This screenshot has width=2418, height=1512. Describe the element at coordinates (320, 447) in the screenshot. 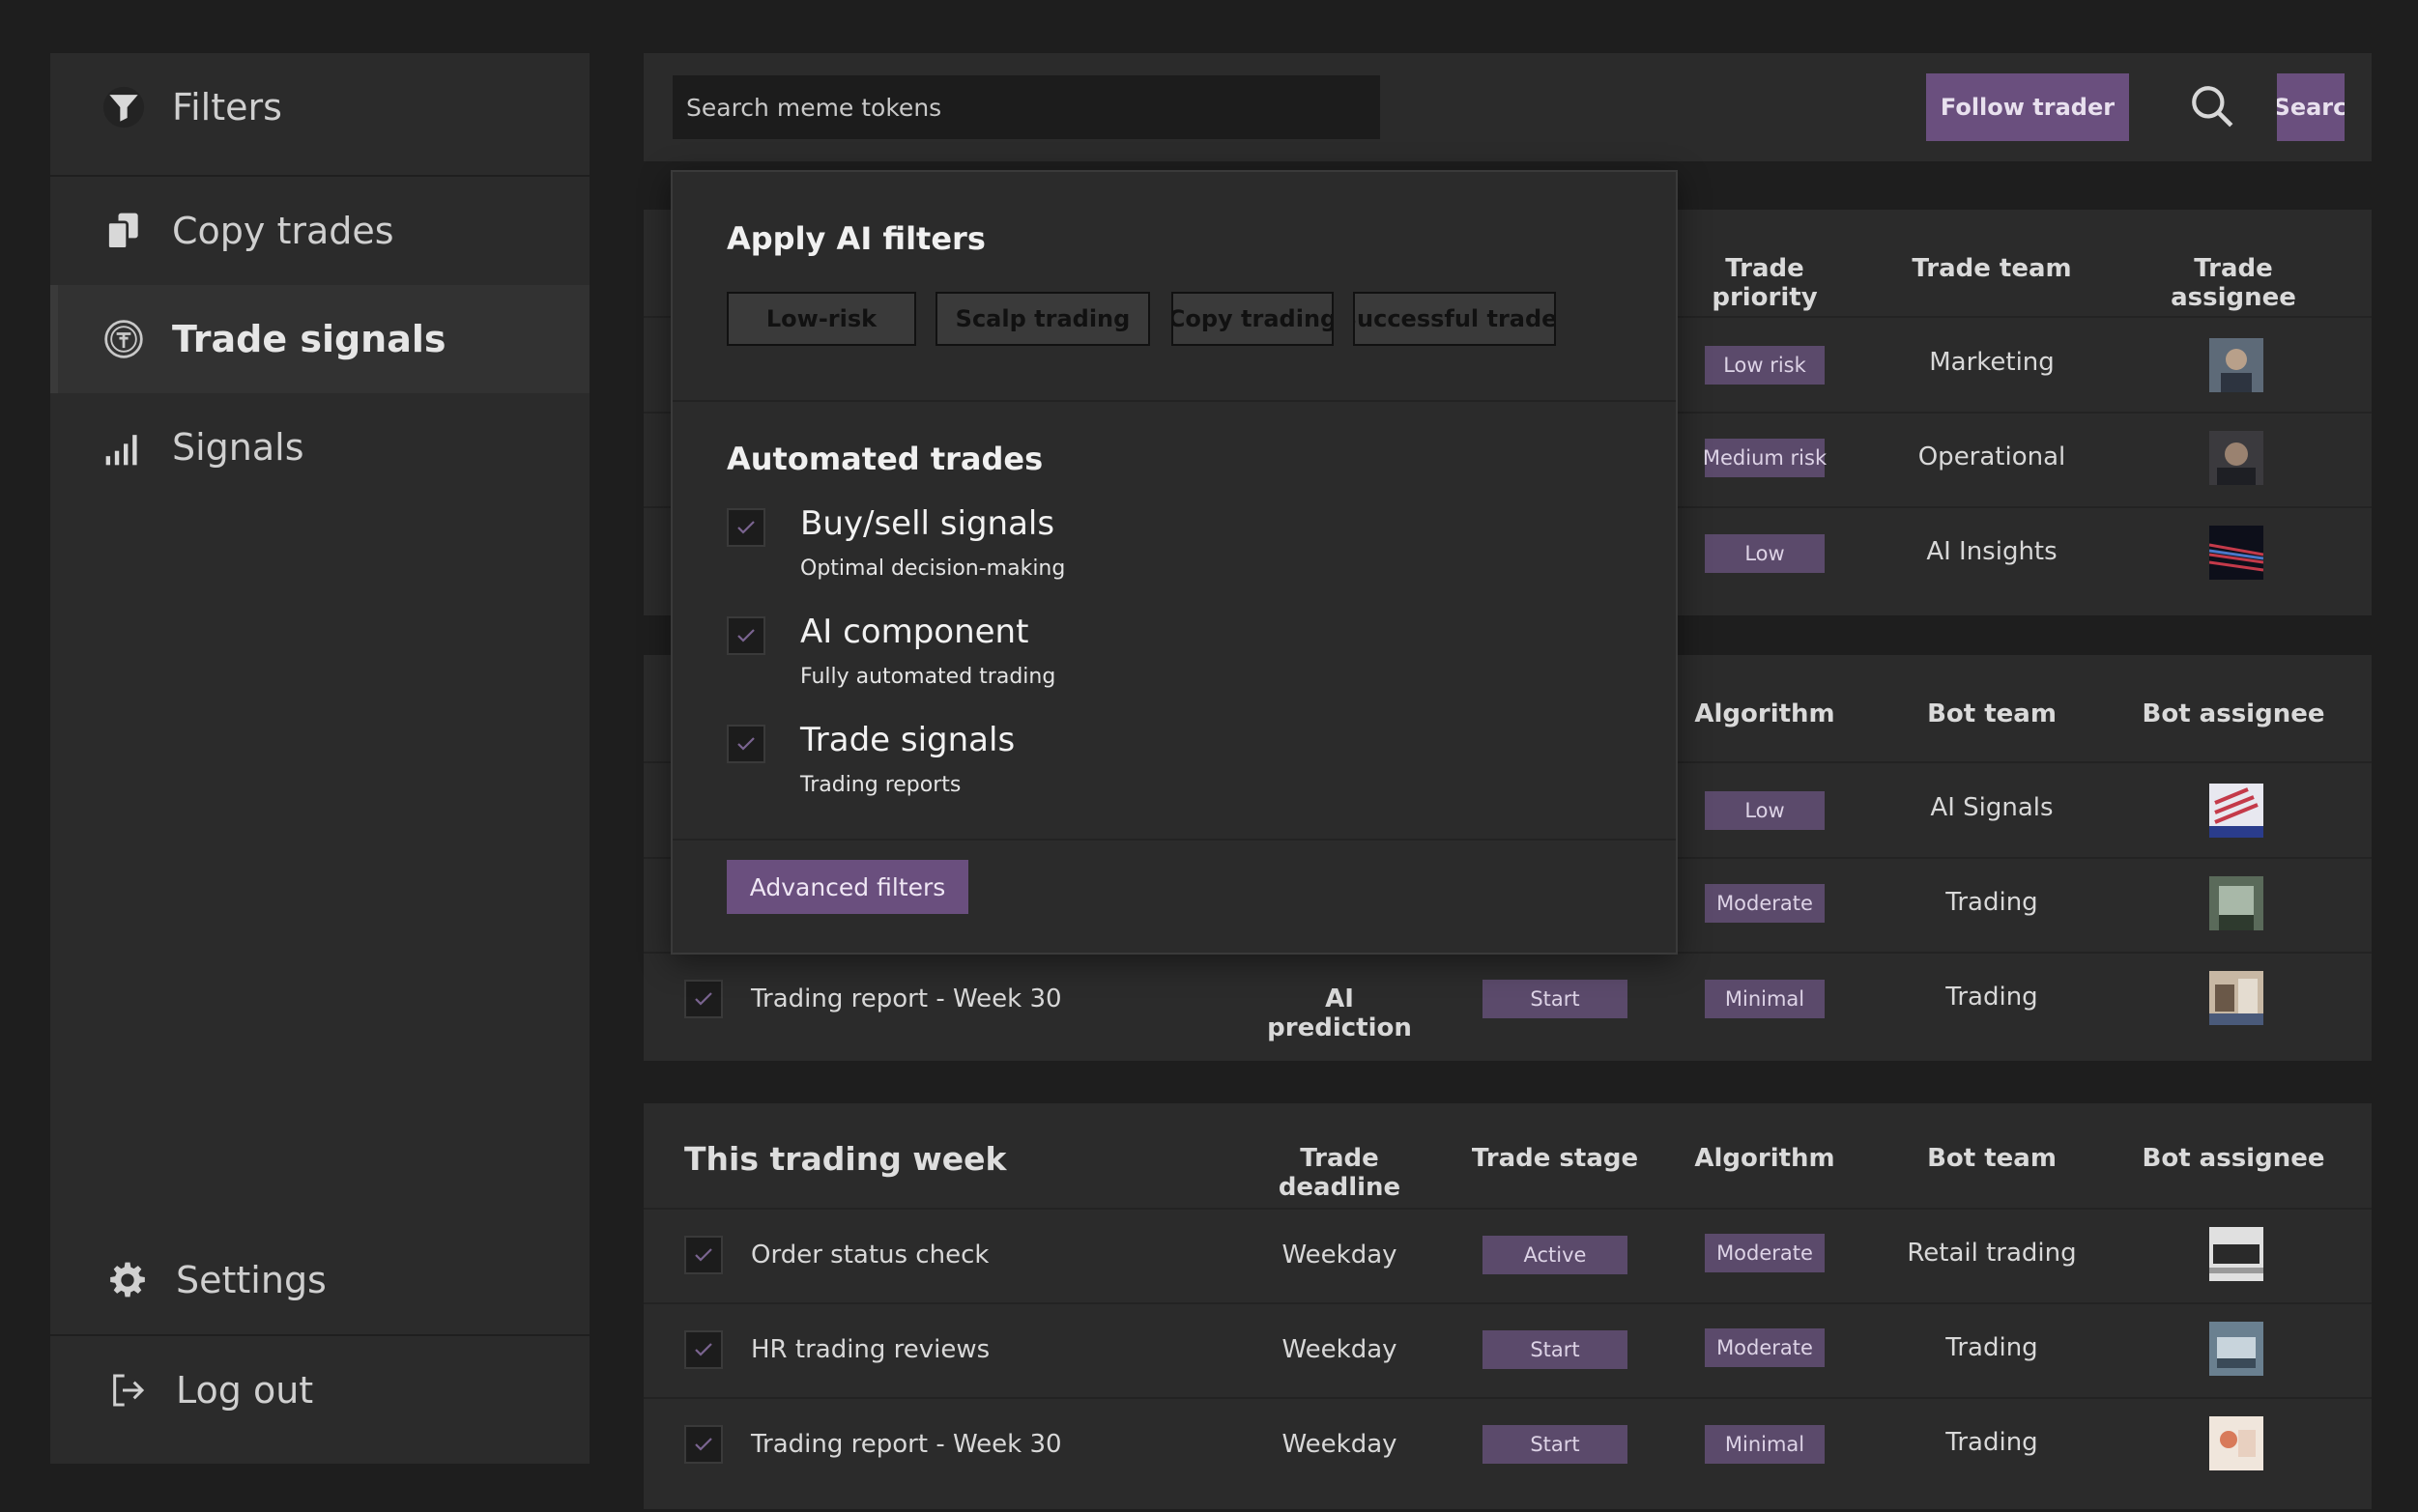

I see `sidebar-item-signals: Signals` at that location.